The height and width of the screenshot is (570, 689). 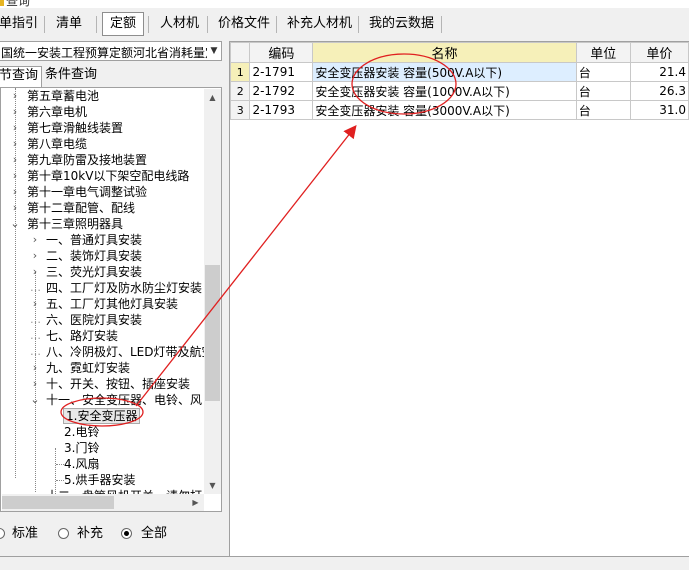 I want to click on cell-name: 安全变压器安装 容量(500V.A以下), so click(x=444, y=72).